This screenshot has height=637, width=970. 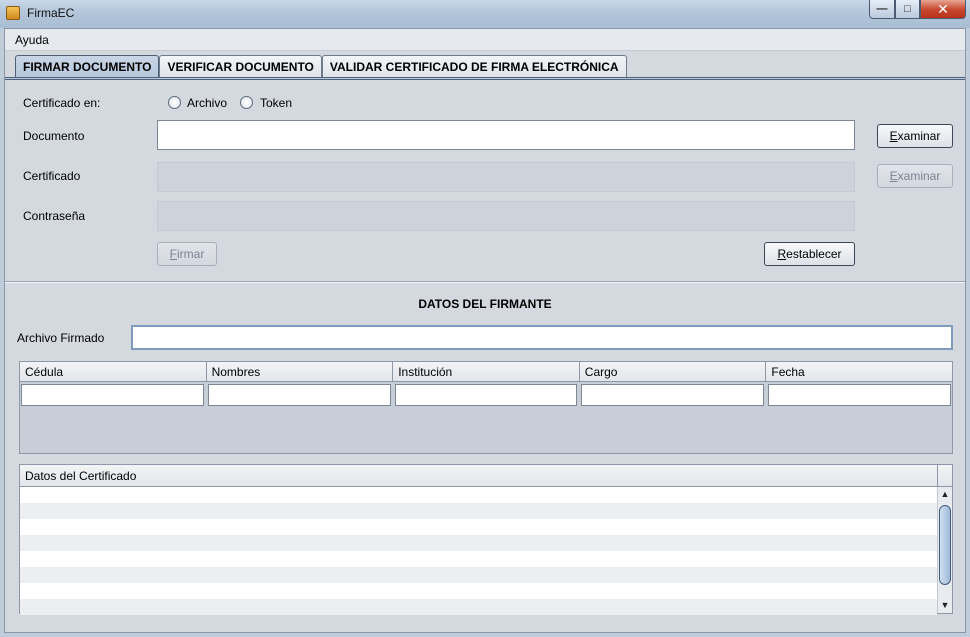 I want to click on maximize-button: □, so click(x=907, y=9).